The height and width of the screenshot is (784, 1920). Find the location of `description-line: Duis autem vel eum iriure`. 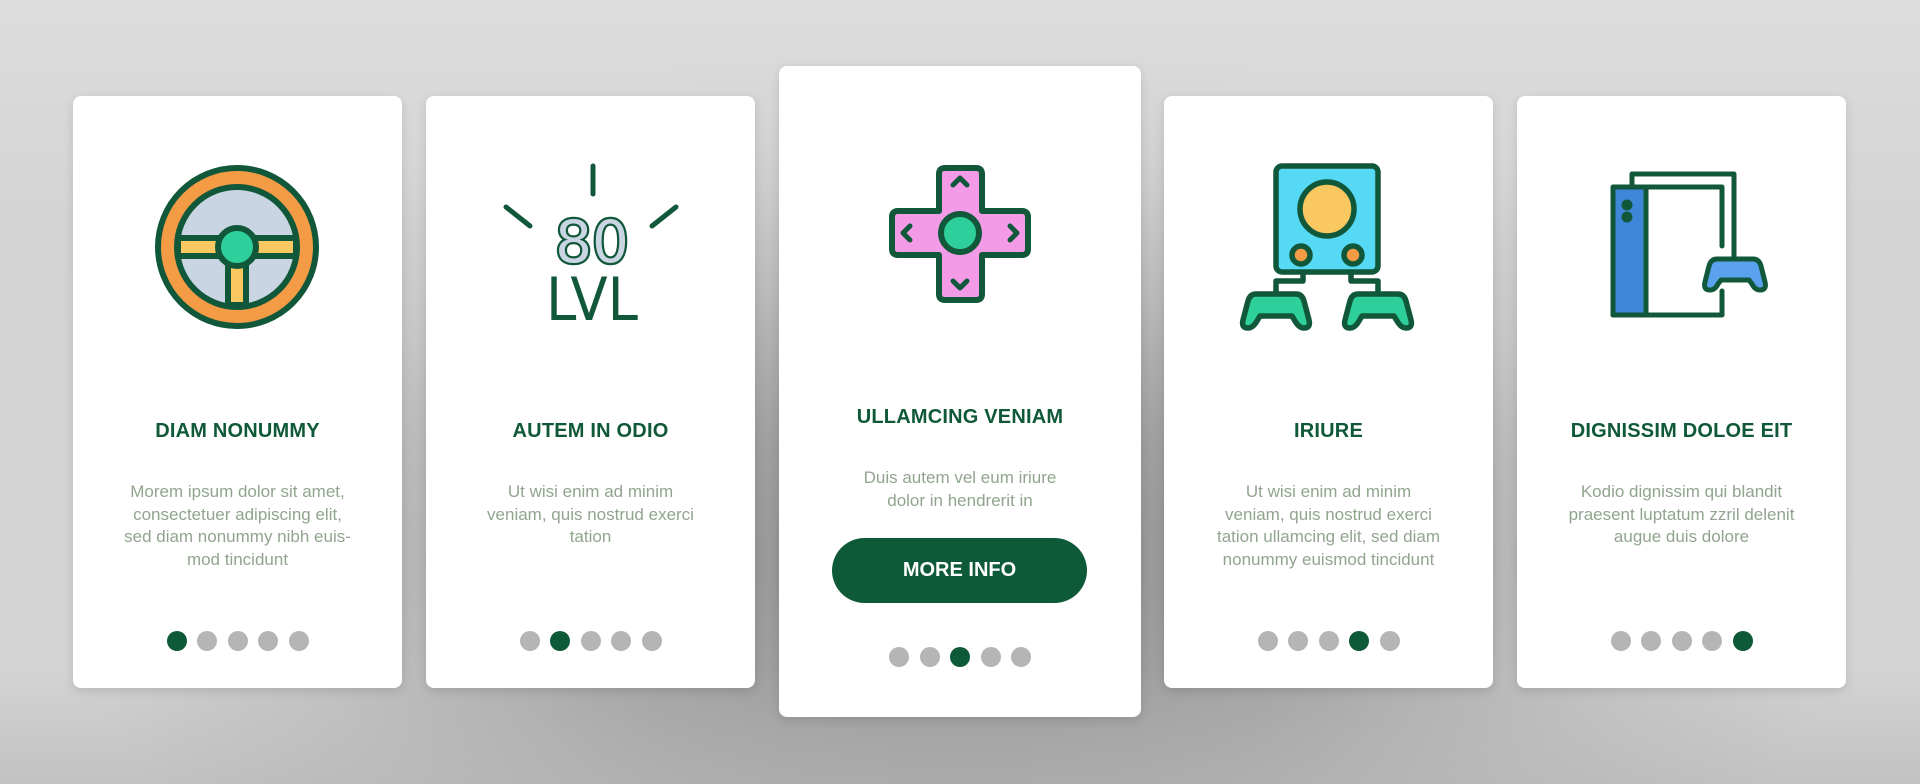

description-line: Duis autem vel eum iriure is located at coordinates (960, 477).